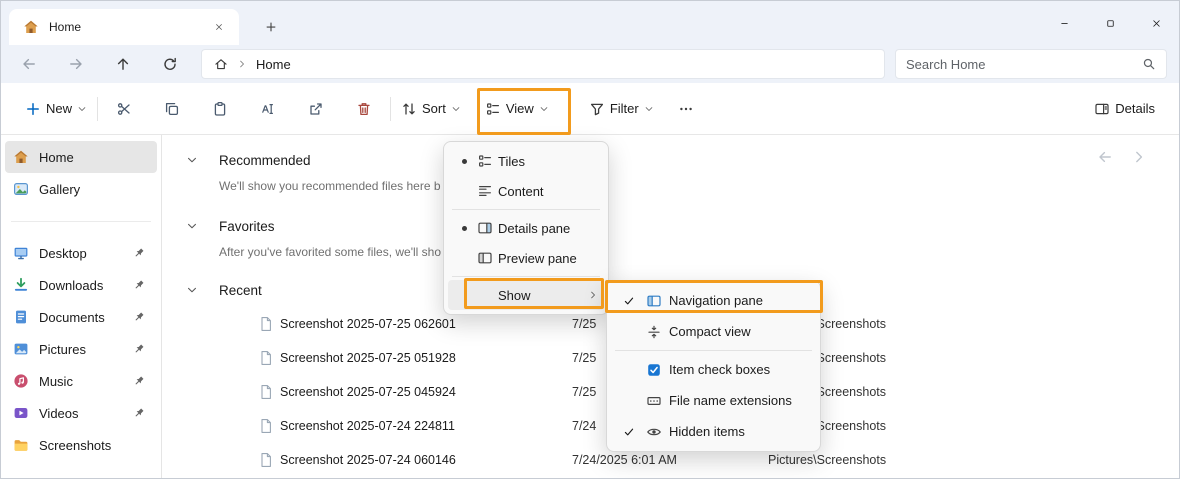 The height and width of the screenshot is (479, 1180). I want to click on ellipsis-icon, so click(686, 109).